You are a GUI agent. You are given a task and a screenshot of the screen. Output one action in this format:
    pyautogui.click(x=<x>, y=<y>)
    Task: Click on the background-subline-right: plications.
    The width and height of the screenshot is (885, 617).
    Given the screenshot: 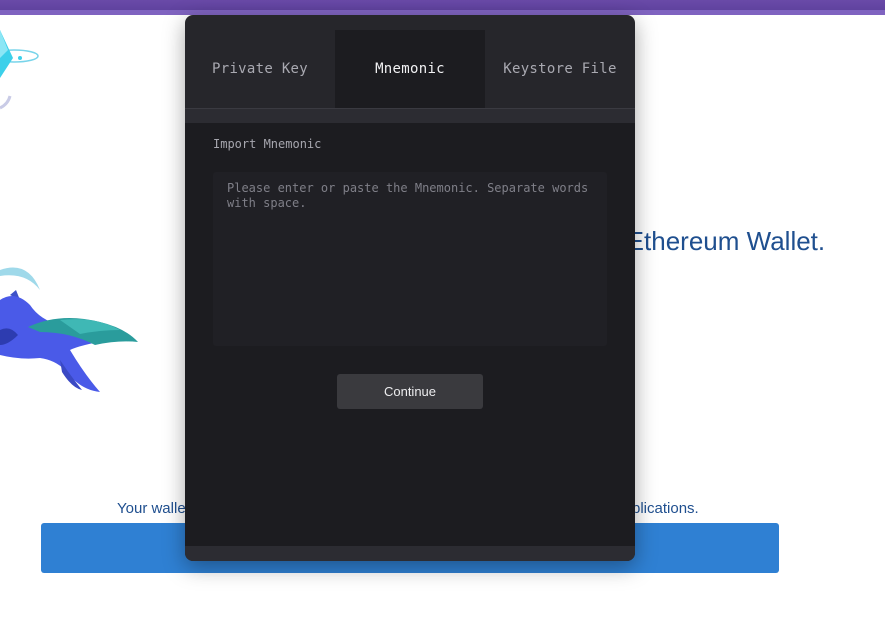 What is the action you would take?
    pyautogui.click(x=665, y=508)
    